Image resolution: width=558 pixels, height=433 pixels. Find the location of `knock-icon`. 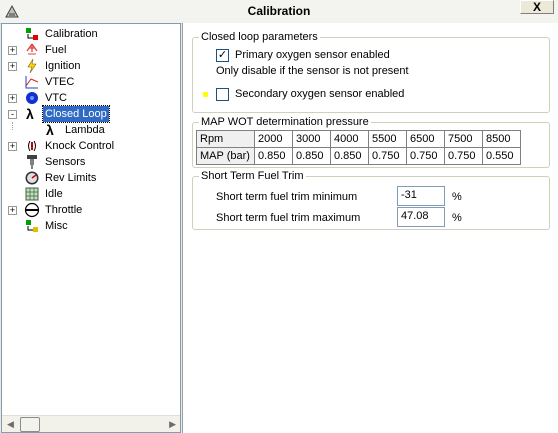

knock-icon is located at coordinates (32, 146).